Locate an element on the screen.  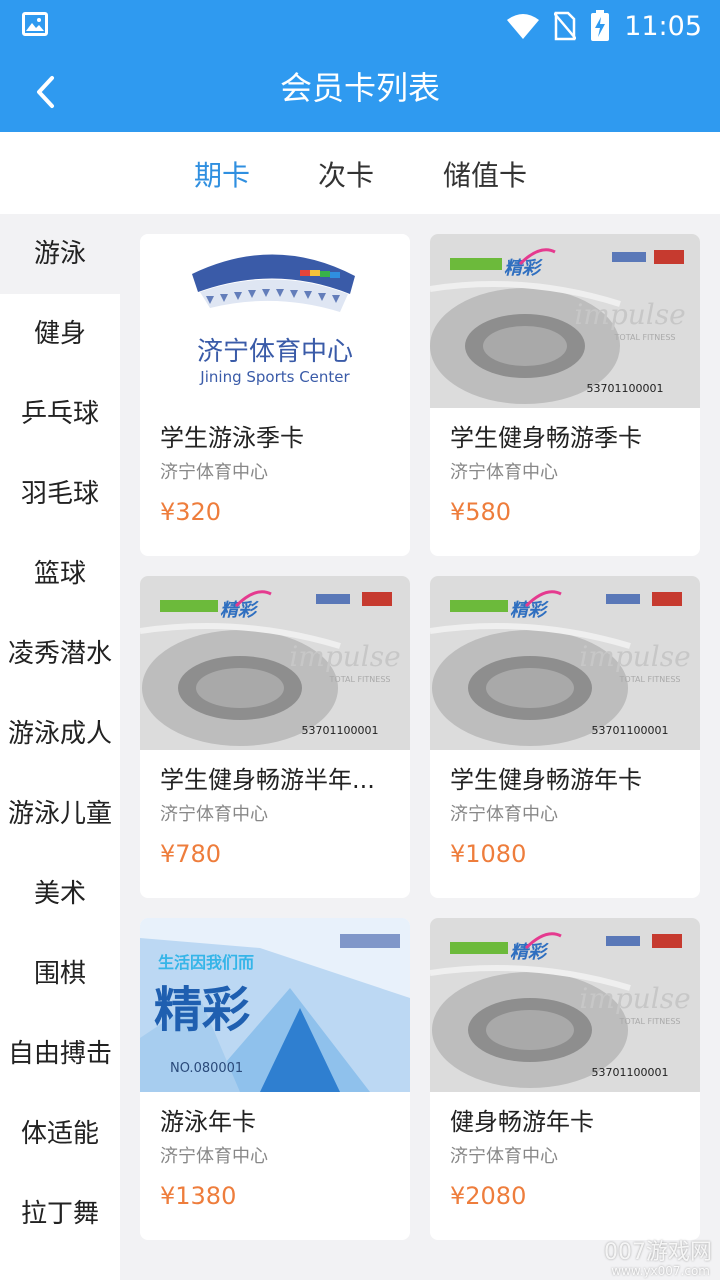
watermark: 007游戏网 is located at coordinates (658, 1252).